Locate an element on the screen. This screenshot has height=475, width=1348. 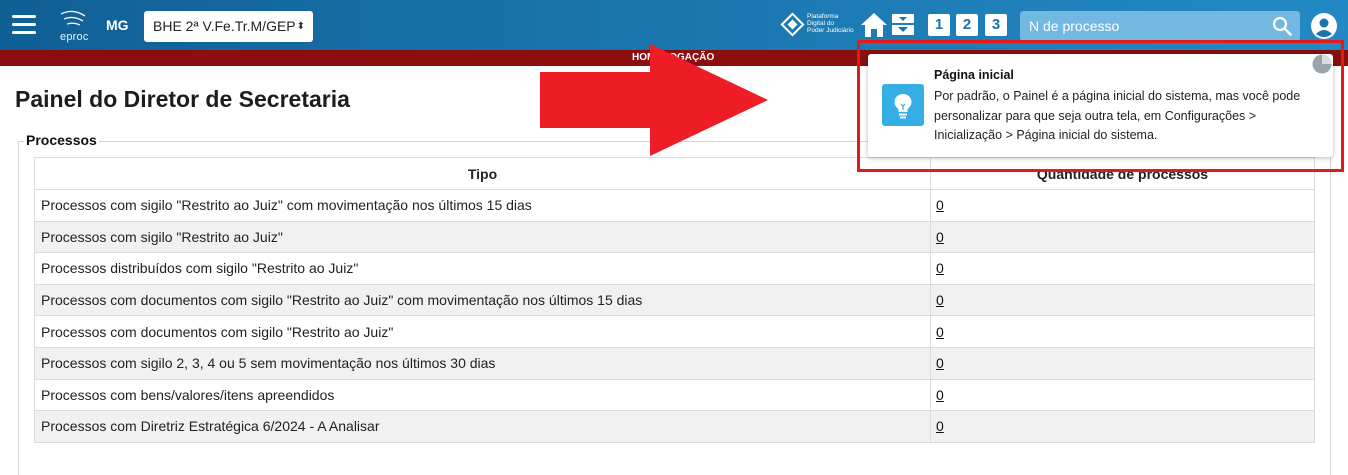
annotation-arrow-icon is located at coordinates (654, 100).